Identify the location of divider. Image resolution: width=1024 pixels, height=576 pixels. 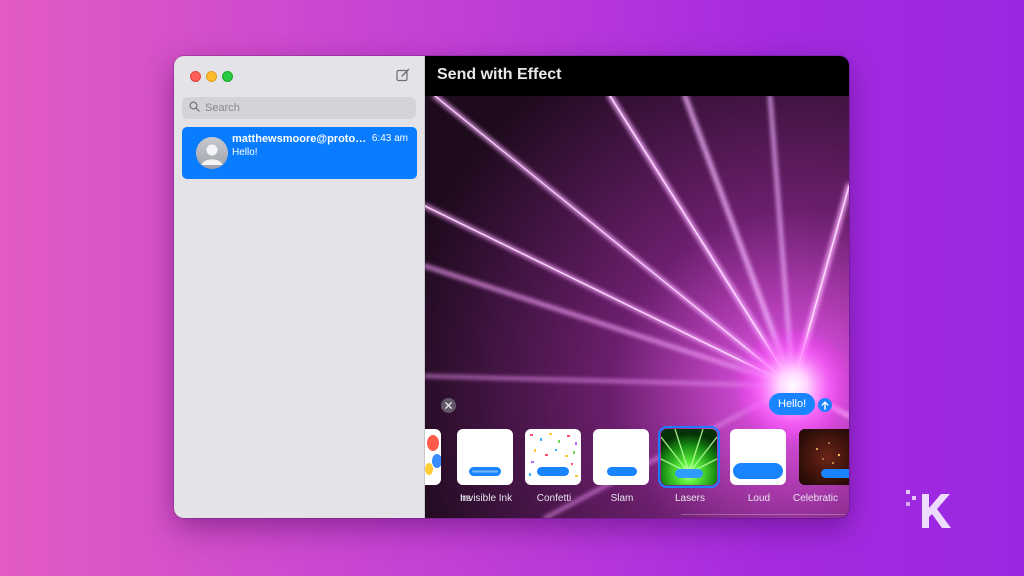
(763, 514).